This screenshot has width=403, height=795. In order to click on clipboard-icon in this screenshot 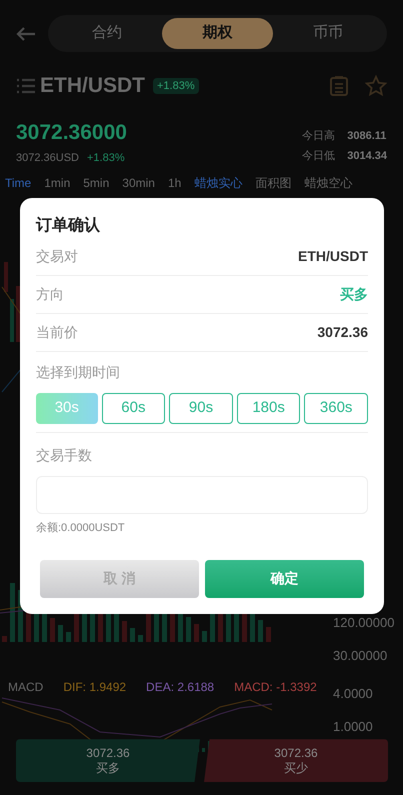, I will do `click(339, 85)`.